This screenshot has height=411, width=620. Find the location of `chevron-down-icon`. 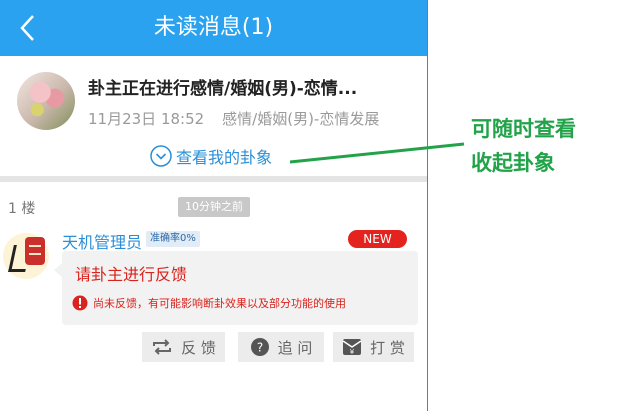

chevron-down-icon is located at coordinates (161, 156).